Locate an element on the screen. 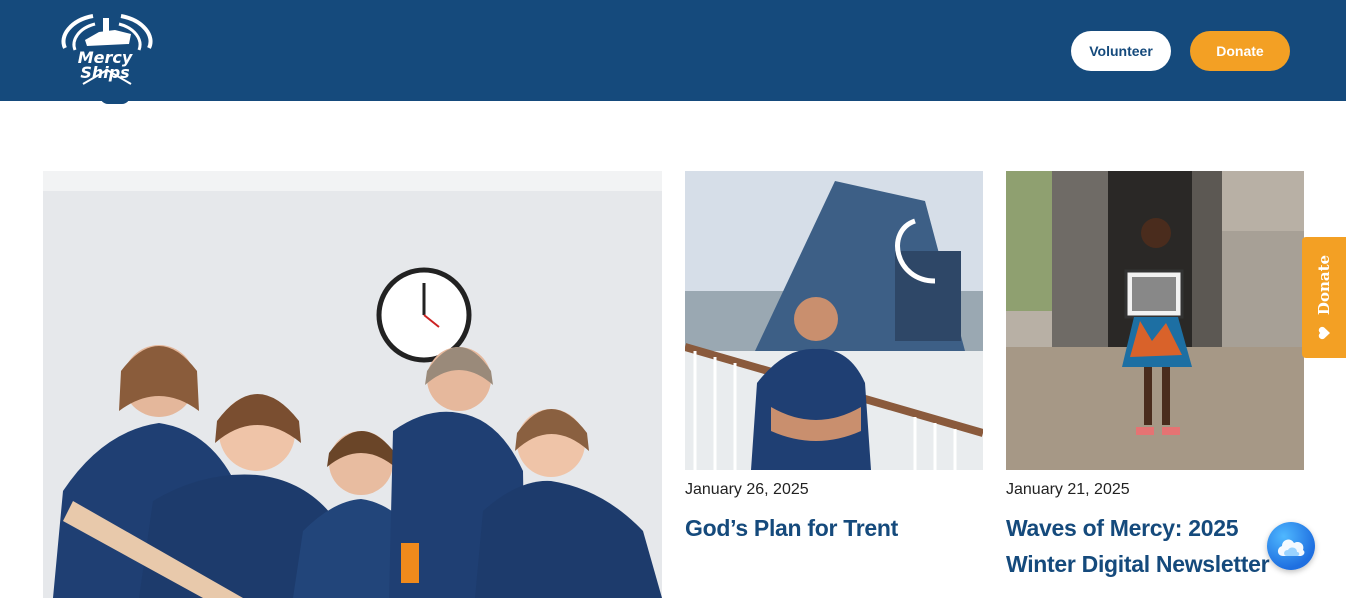 Image resolution: width=1346 pixels, height=598 pixels. chat-launcher-button is located at coordinates (1291, 546).